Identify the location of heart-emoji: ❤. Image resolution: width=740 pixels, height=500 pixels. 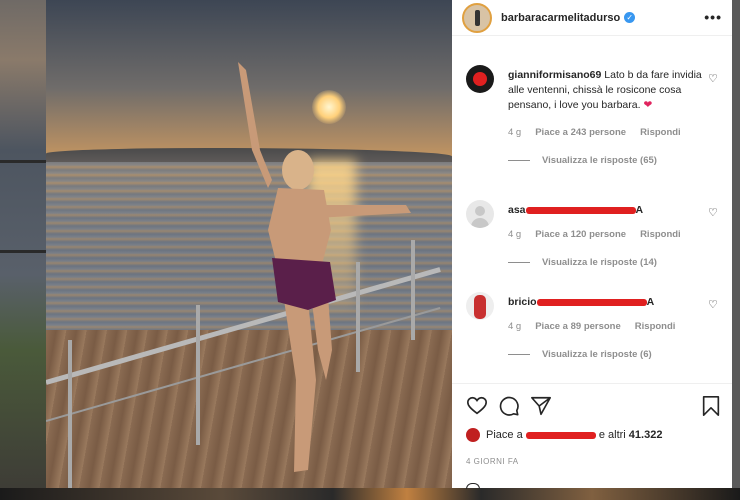
(648, 105).